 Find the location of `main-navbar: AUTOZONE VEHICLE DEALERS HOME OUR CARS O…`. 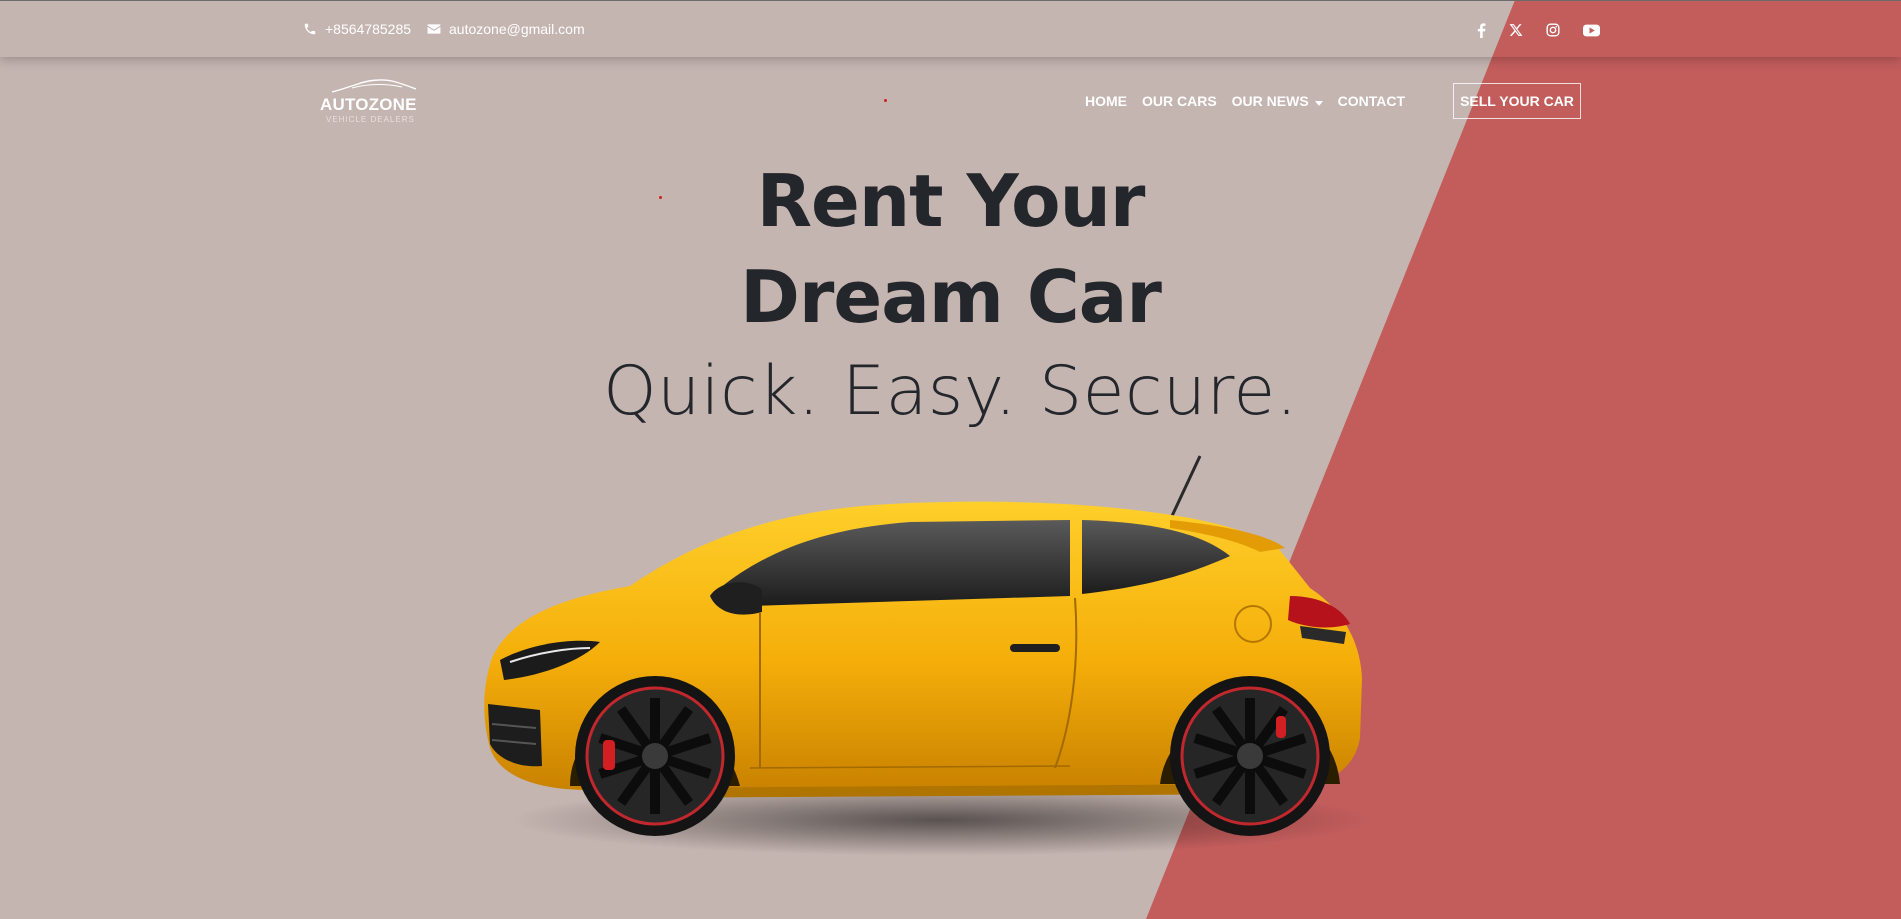

main-navbar: AUTOZONE VEHICLE DEALERS HOME OUR CARS O… is located at coordinates (950, 101).